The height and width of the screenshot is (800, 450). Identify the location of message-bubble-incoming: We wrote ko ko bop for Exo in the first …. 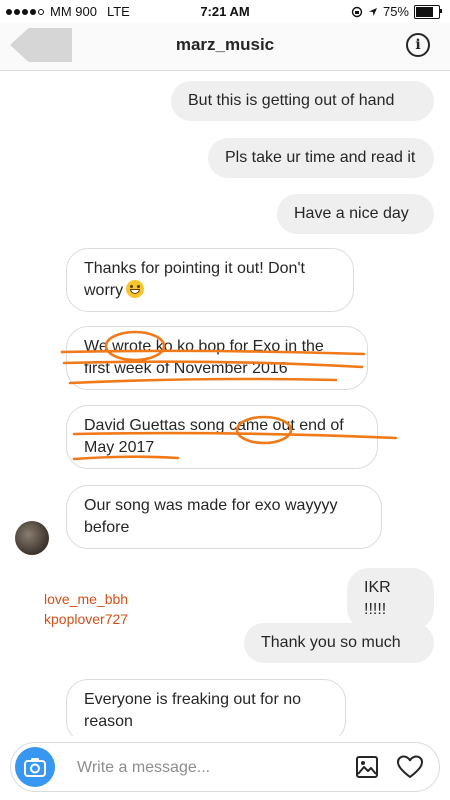
(217, 358).